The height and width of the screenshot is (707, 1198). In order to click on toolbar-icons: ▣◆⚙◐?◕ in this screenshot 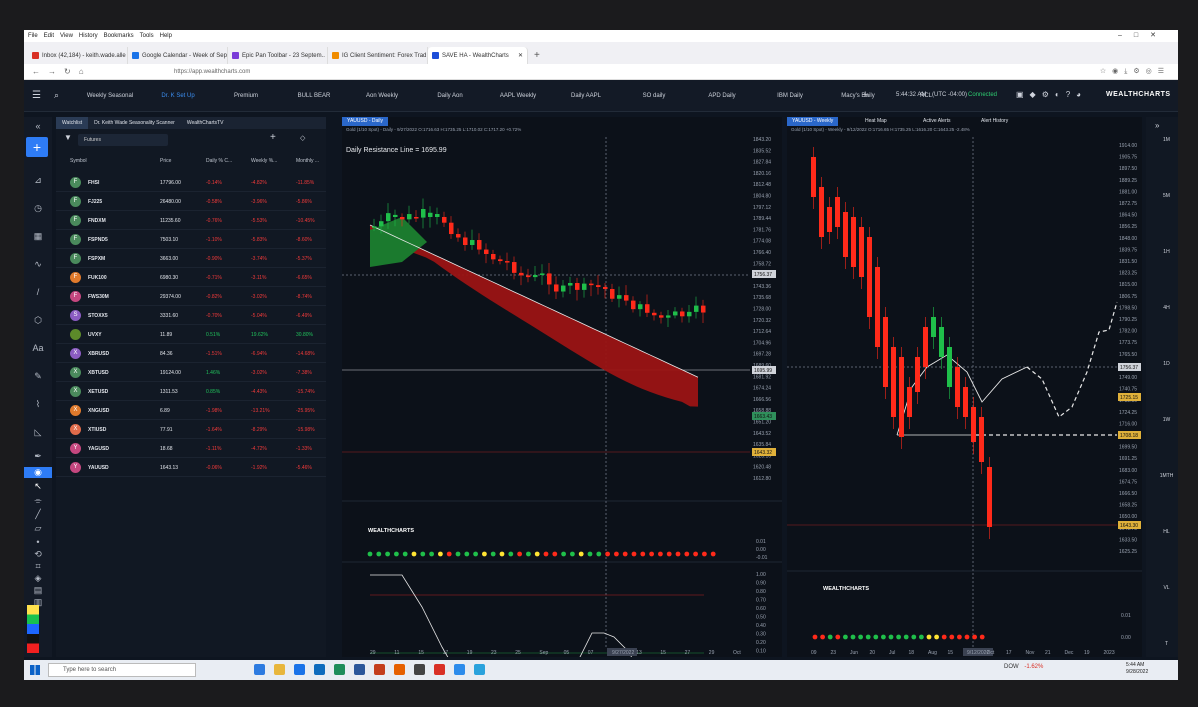, I will do `click(1051, 94)`.